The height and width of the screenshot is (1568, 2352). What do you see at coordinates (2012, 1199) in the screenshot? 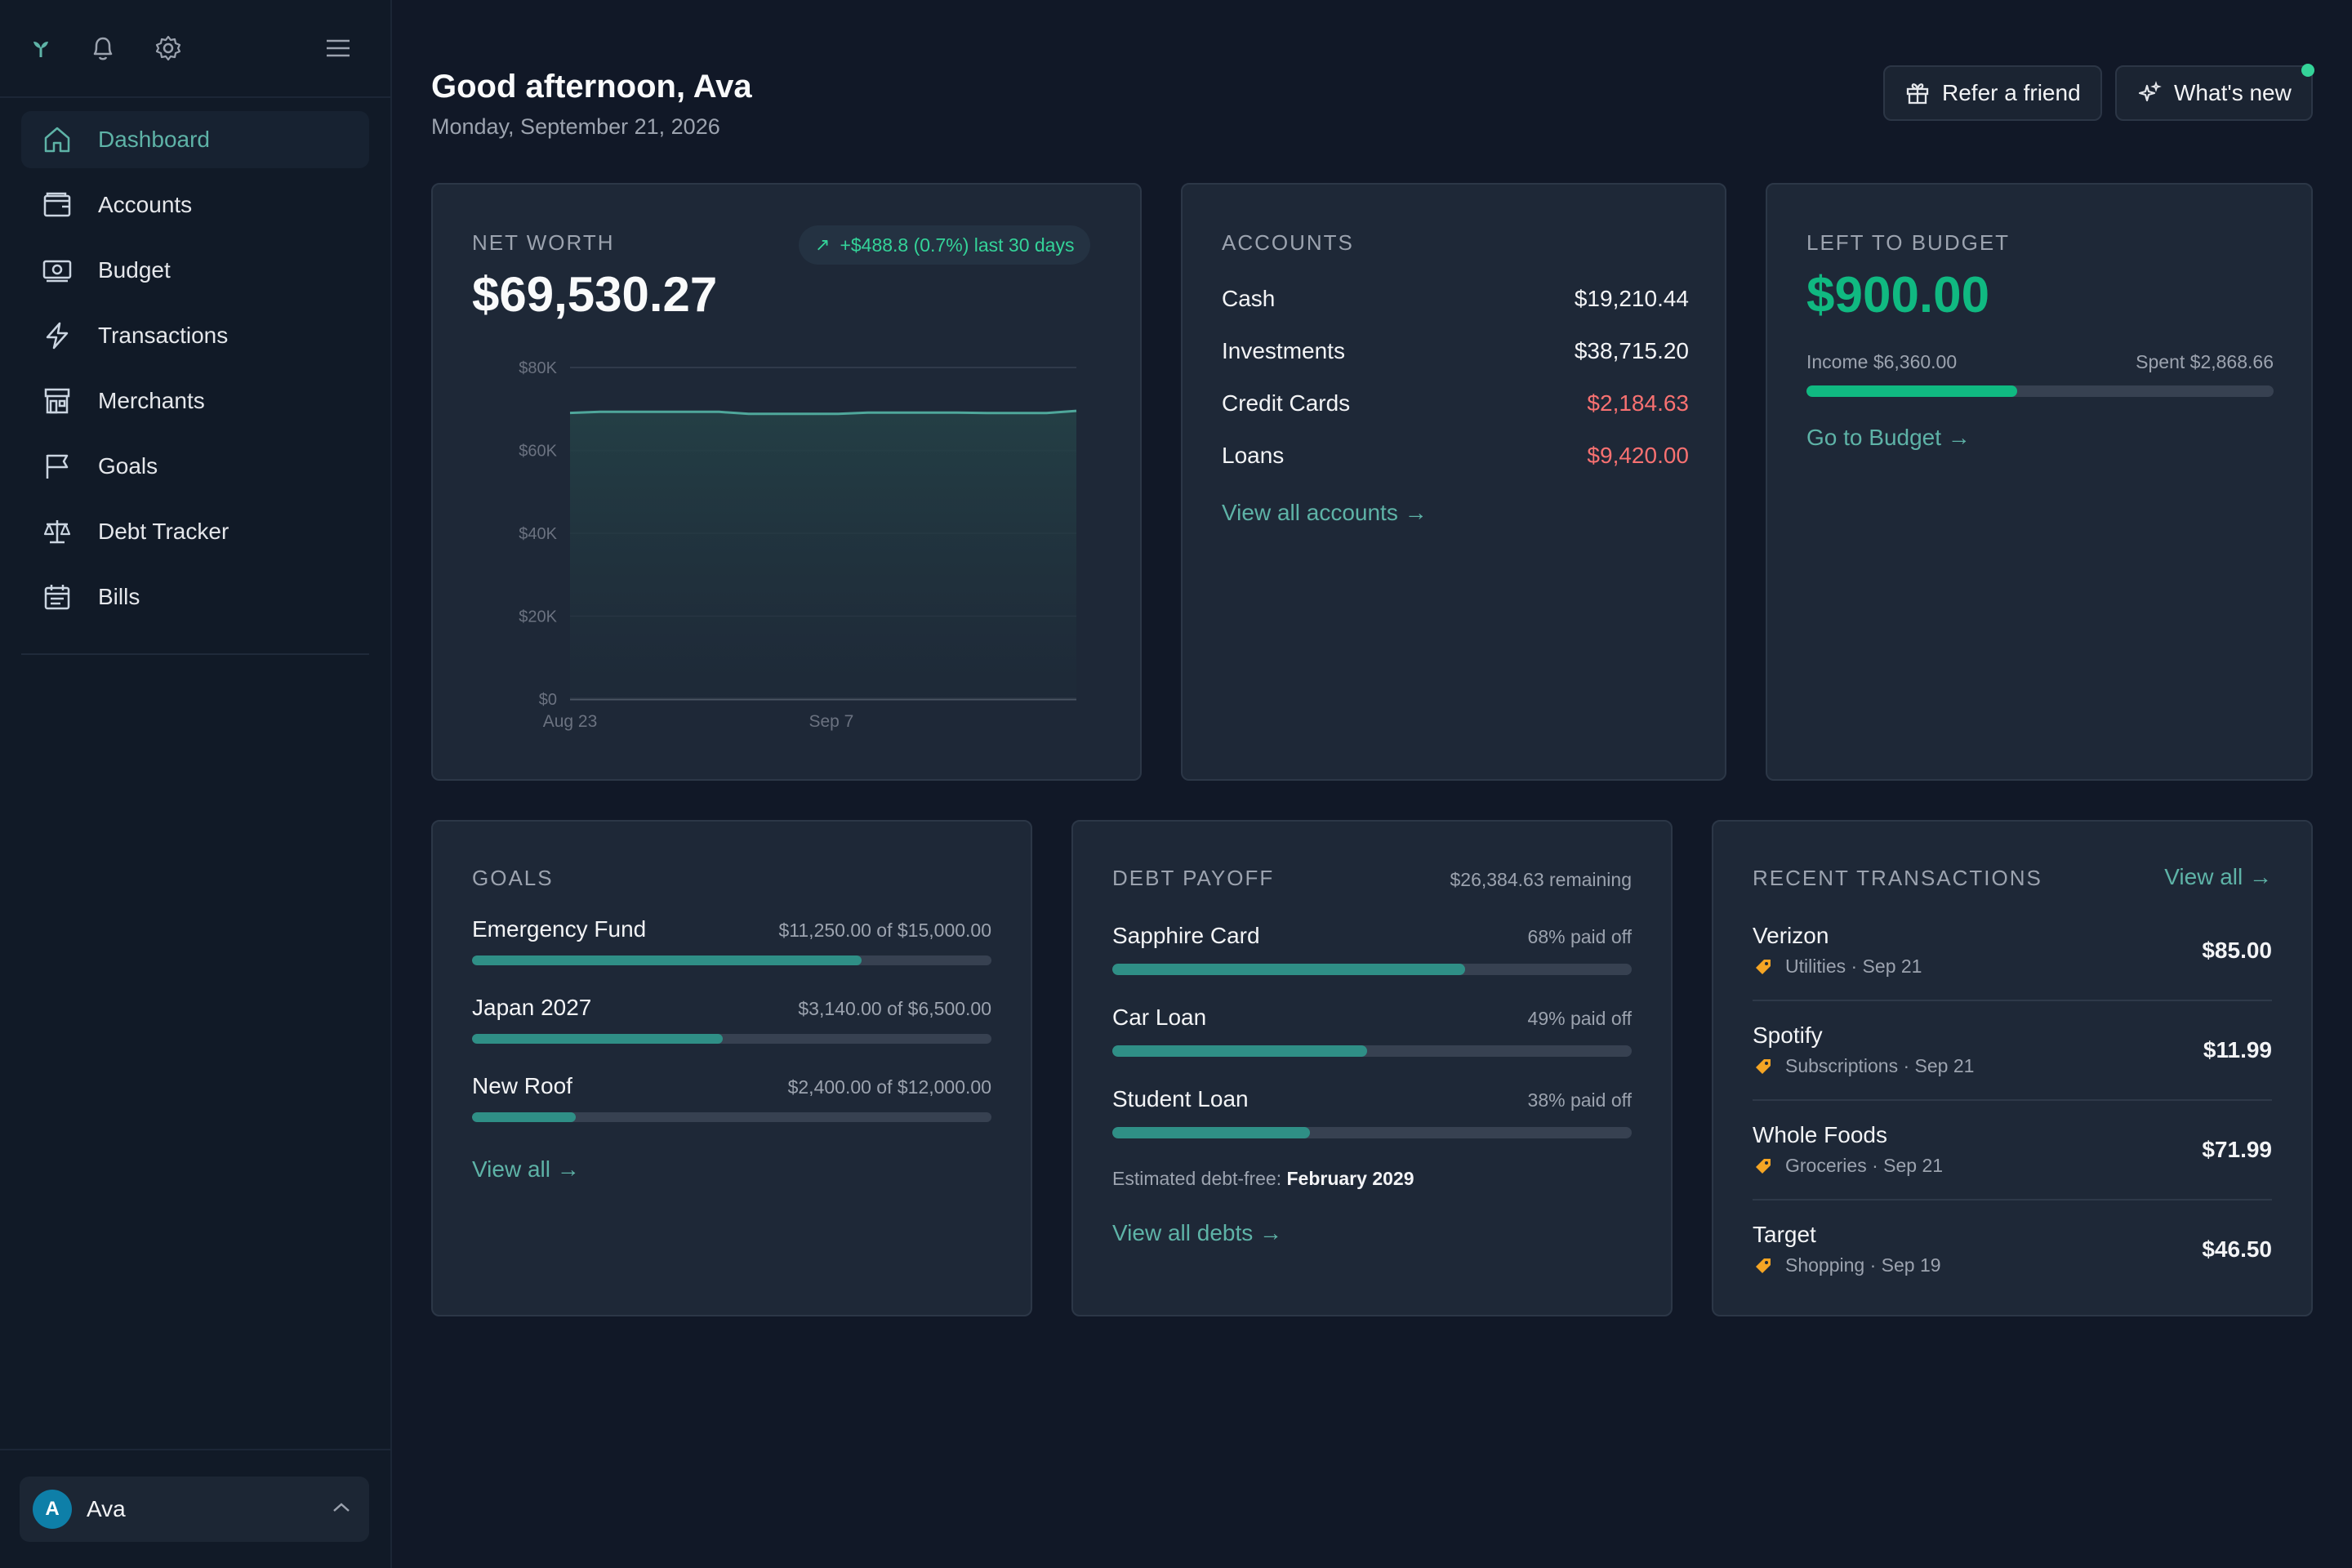
I see `divider` at bounding box center [2012, 1199].